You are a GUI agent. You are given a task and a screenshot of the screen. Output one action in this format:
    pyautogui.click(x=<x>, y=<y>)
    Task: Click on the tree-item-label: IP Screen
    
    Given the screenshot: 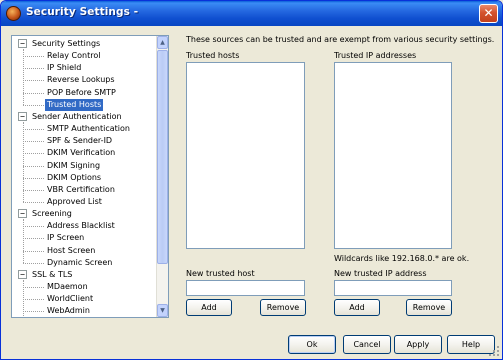 What is the action you would take?
    pyautogui.click(x=66, y=238)
    